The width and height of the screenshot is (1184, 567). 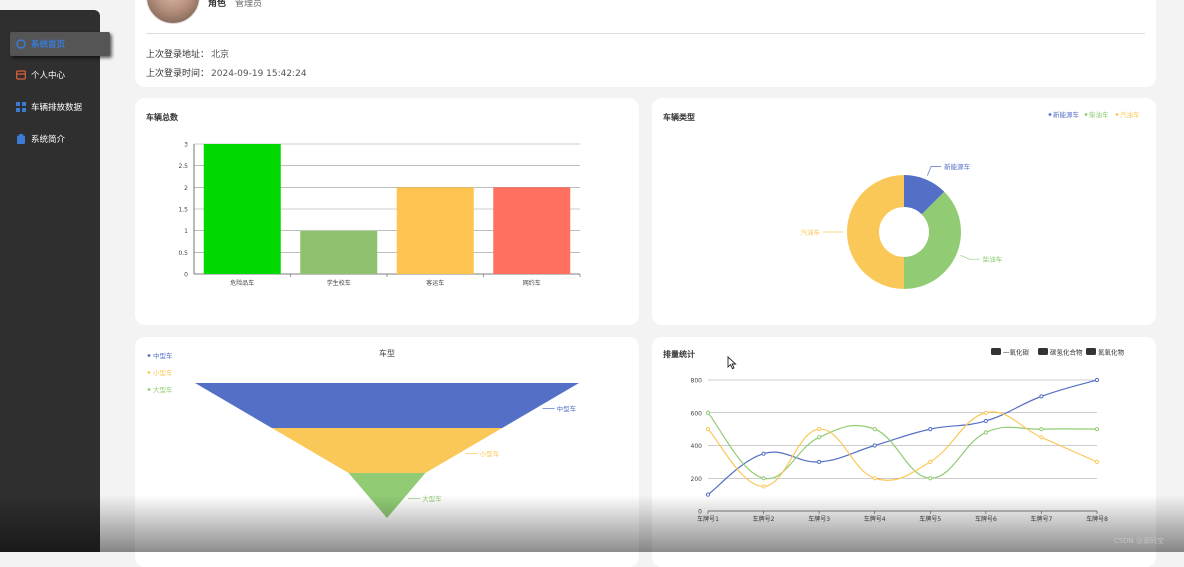 What do you see at coordinates (764, 519) in the screenshot?
I see `x-tick-label: 车牌号2` at bounding box center [764, 519].